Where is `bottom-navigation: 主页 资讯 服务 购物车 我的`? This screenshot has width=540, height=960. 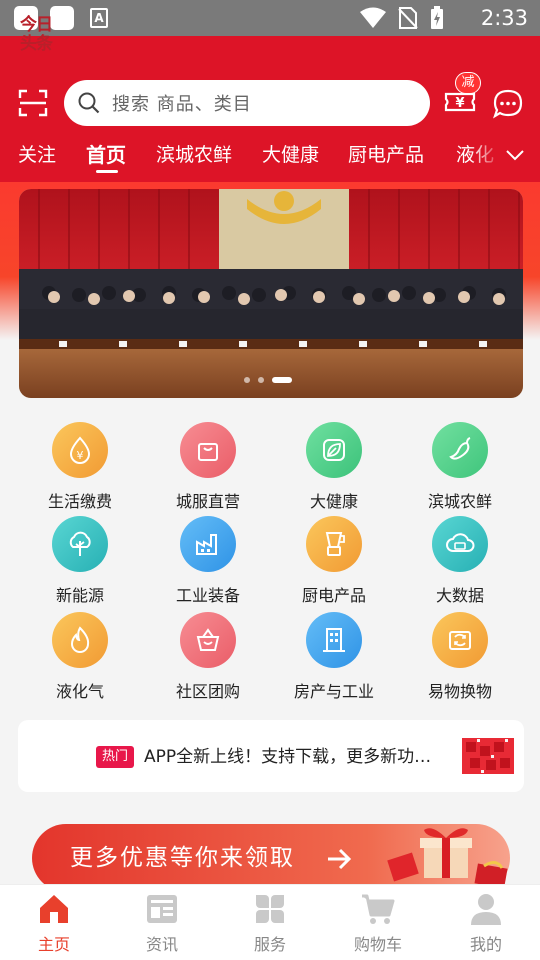
bottom-navigation: 主页 资讯 服务 购物车 我的 is located at coordinates (270, 922).